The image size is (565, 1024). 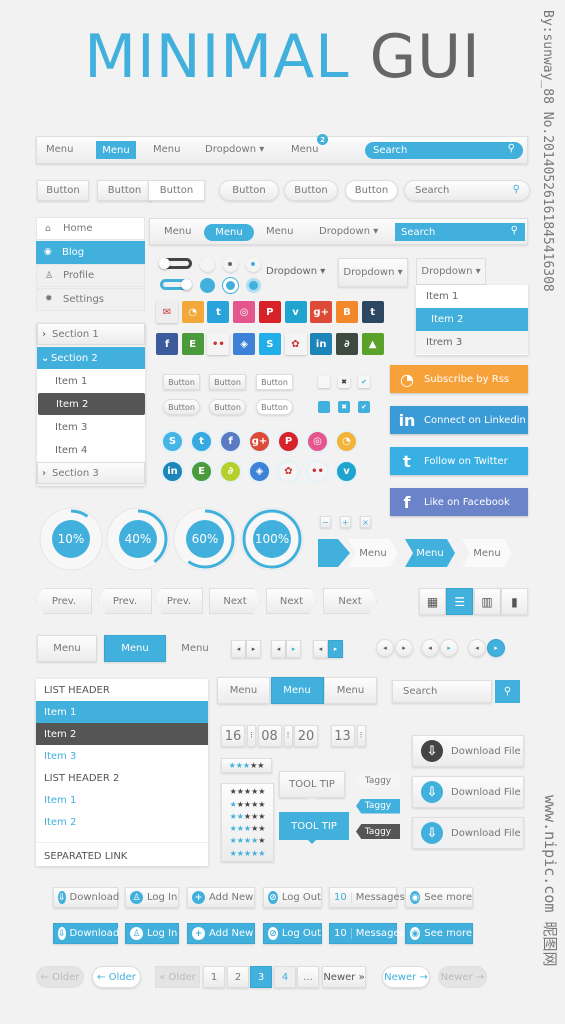 I want to click on list-icon: ☰, so click(x=460, y=601).